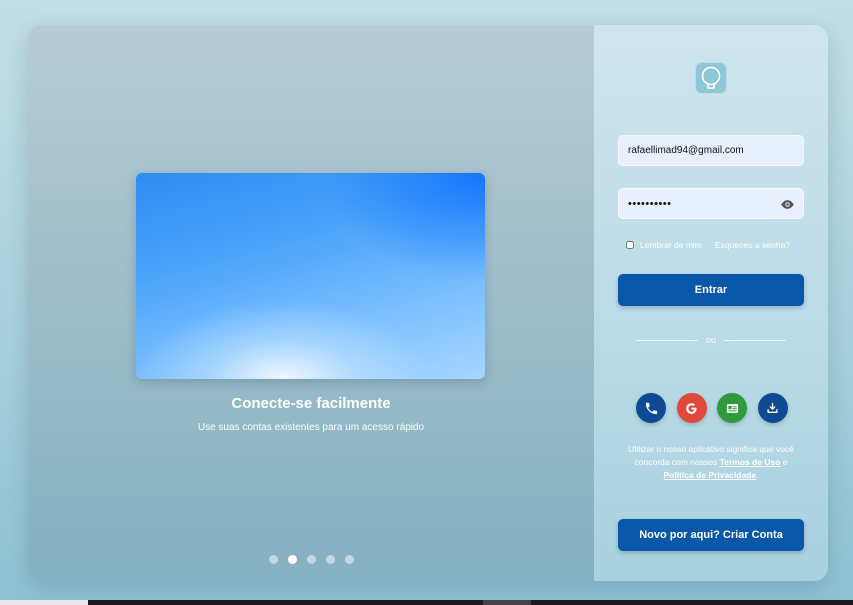 This screenshot has height=605, width=853. I want to click on carousel-dots, so click(311, 559).